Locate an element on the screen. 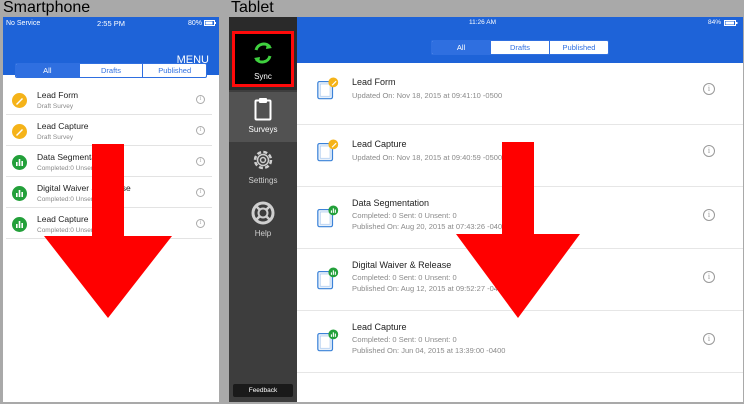 The height and width of the screenshot is (404, 744). smartphone-caption: Smartphone is located at coordinates (47, 8).